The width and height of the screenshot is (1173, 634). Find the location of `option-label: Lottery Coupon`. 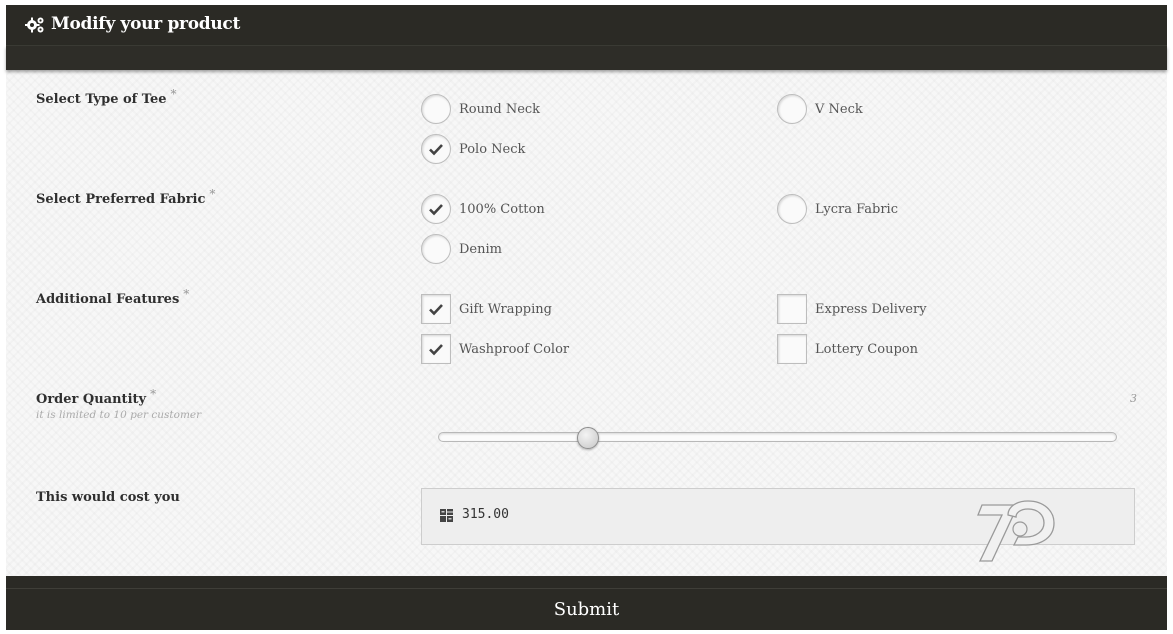

option-label: Lottery Coupon is located at coordinates (866, 349).